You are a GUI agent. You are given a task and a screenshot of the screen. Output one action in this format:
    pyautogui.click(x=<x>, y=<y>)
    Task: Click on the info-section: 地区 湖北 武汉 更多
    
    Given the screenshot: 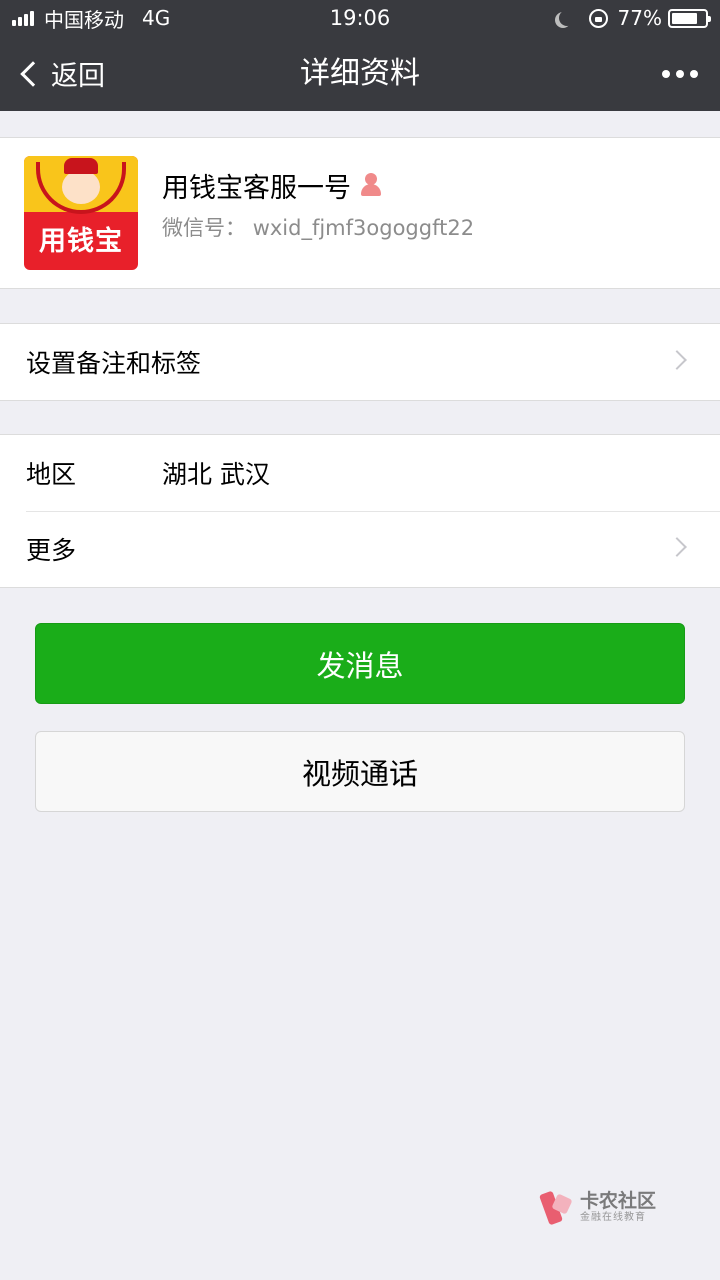 What is the action you would take?
    pyautogui.click(x=360, y=511)
    